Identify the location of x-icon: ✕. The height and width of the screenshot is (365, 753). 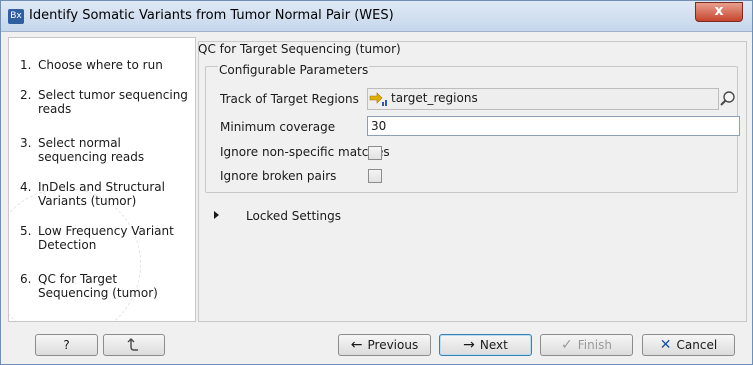
(665, 345).